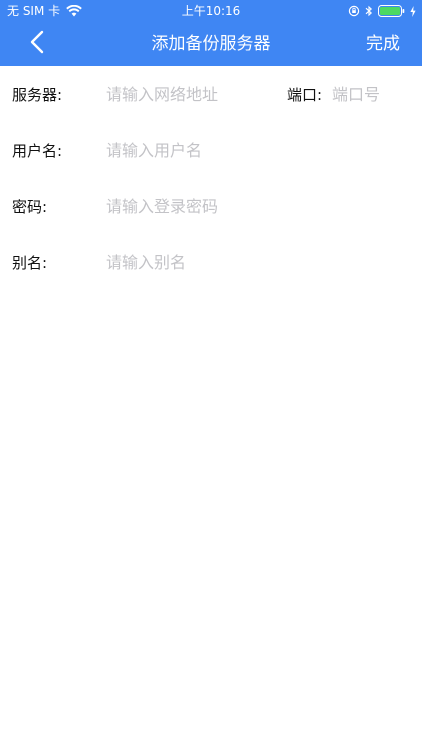  I want to click on username-input, so click(256, 150).